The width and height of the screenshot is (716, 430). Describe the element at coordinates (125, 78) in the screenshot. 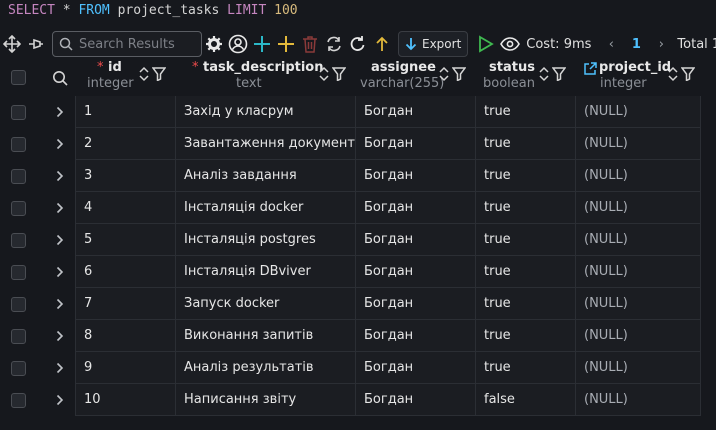

I see `column-header-id: * id integer` at that location.